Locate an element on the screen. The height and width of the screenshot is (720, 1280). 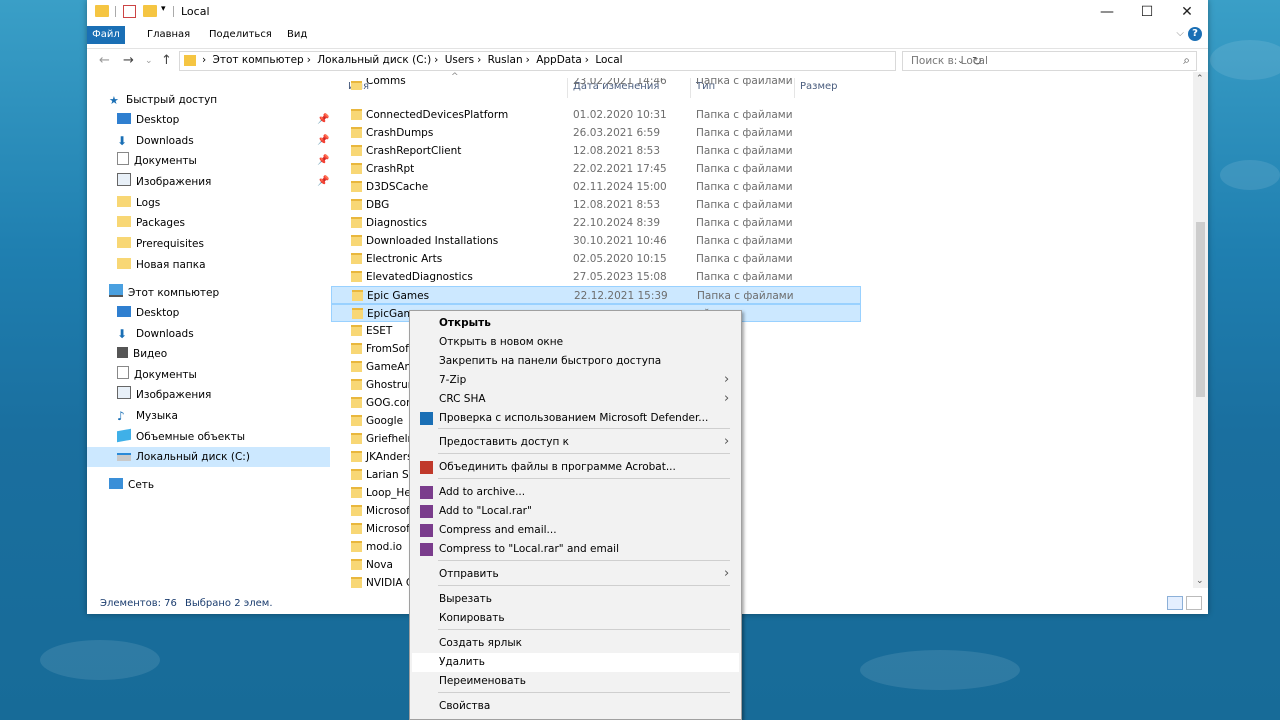
tab-view: Вид is located at coordinates (297, 35).